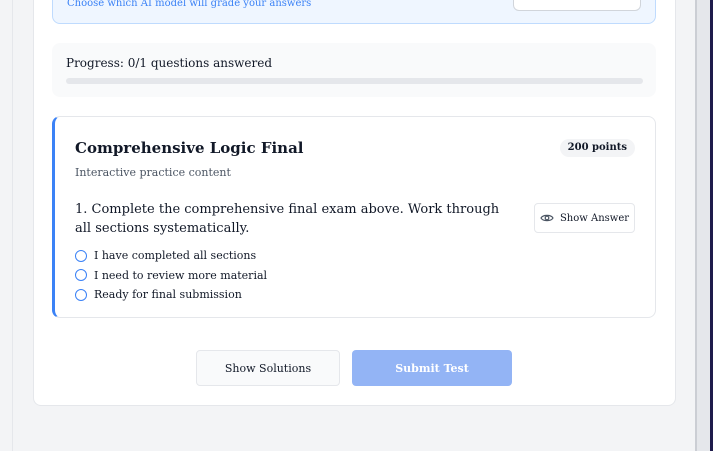 This screenshot has height=451, width=713. What do you see at coordinates (153, 172) in the screenshot?
I see `question-subtitle: Interactive practice content` at bounding box center [153, 172].